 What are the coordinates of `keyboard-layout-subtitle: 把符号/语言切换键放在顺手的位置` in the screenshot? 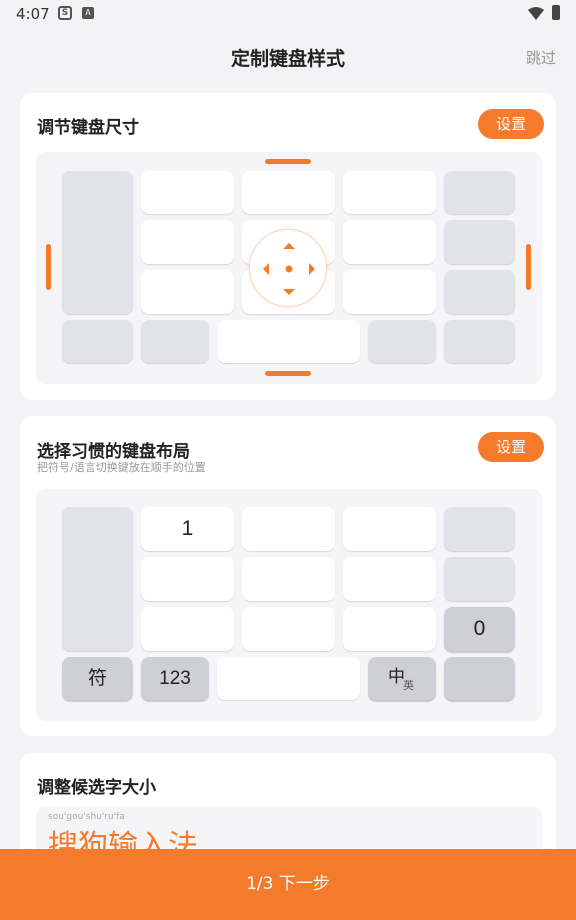 It's located at (121, 467).